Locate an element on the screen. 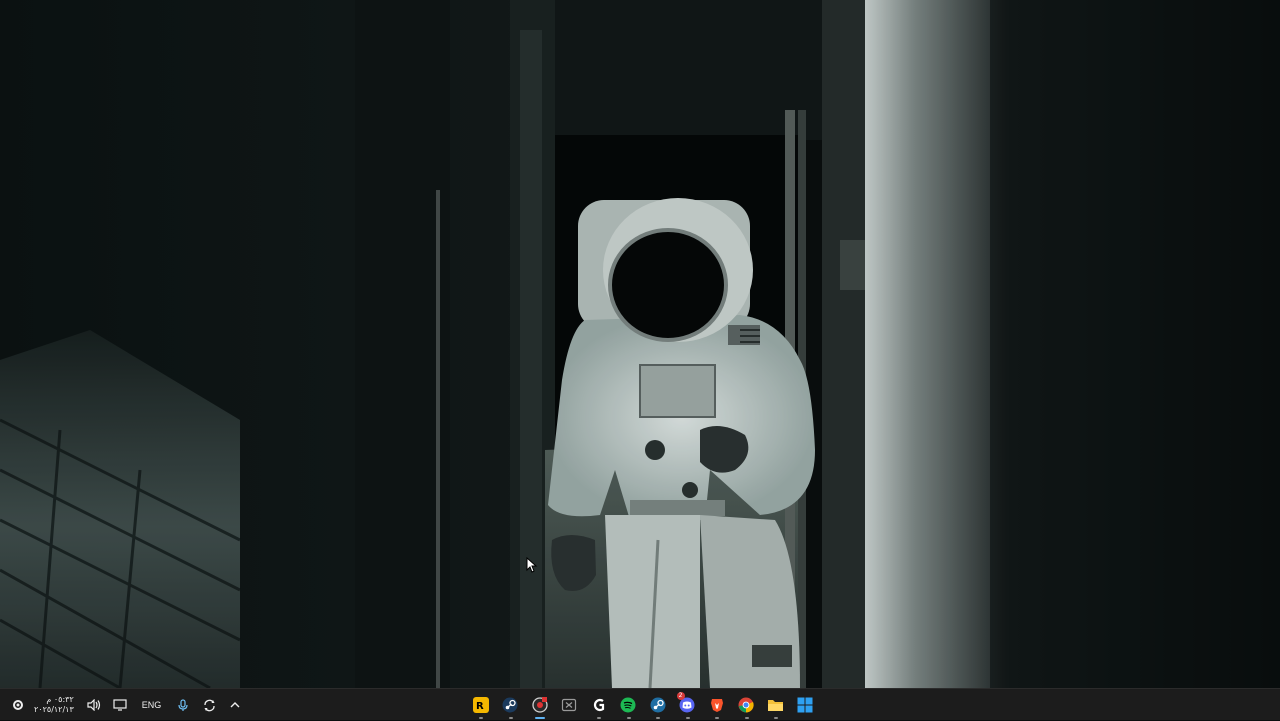  clock-time: ٠٥:٣٢ م is located at coordinates (60, 699).